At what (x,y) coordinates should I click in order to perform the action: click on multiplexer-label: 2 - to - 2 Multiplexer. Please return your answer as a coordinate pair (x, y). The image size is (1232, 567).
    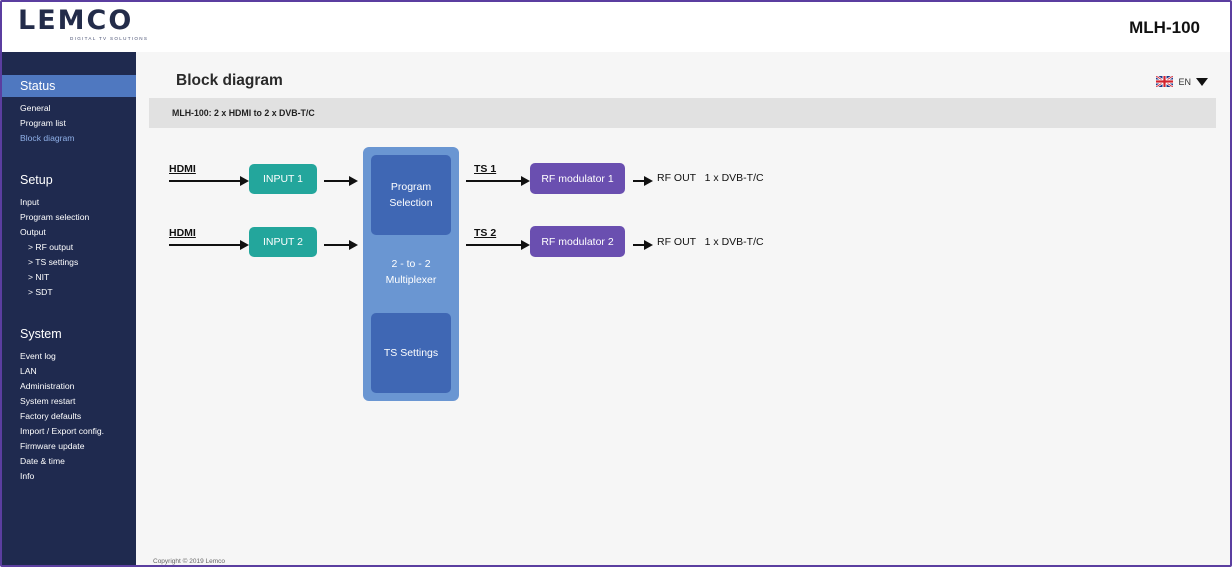
    Looking at the image, I should click on (411, 272).